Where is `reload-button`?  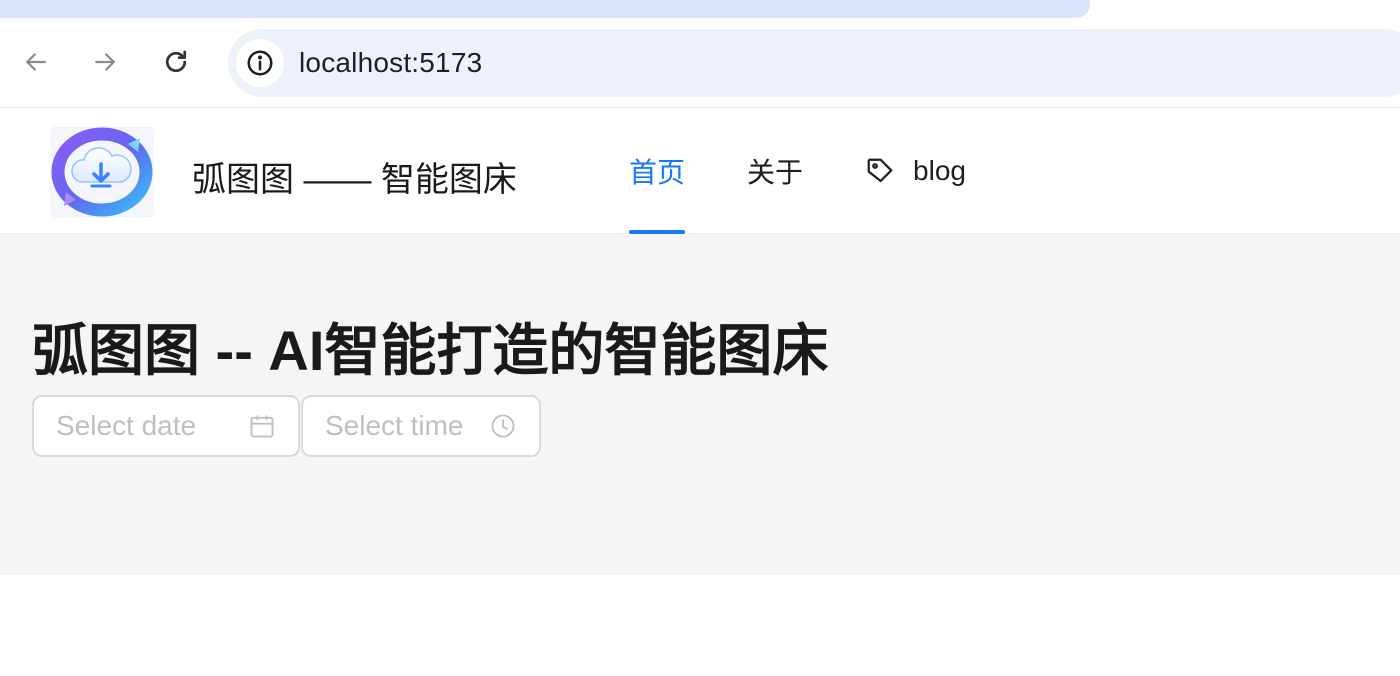
reload-button is located at coordinates (176, 62).